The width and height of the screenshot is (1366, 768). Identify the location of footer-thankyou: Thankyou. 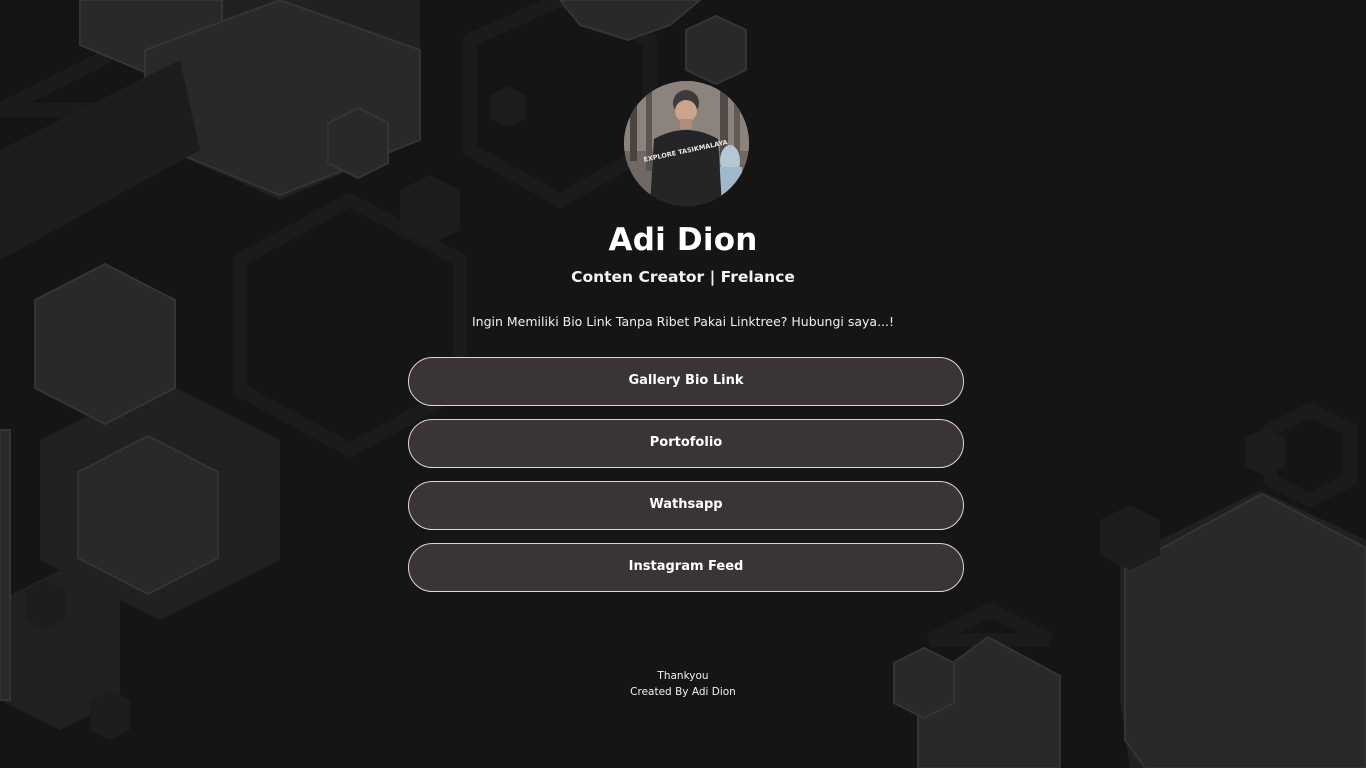
(683, 676).